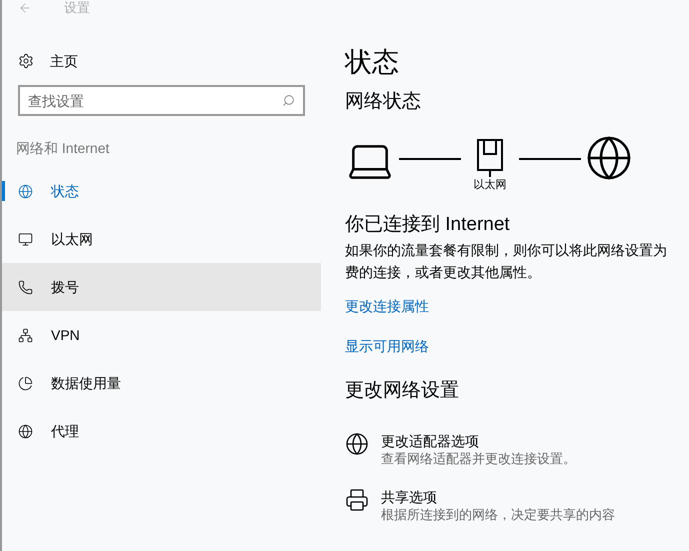  Describe the element at coordinates (478, 441) in the screenshot. I see `option-title: 更改适配器选项` at that location.